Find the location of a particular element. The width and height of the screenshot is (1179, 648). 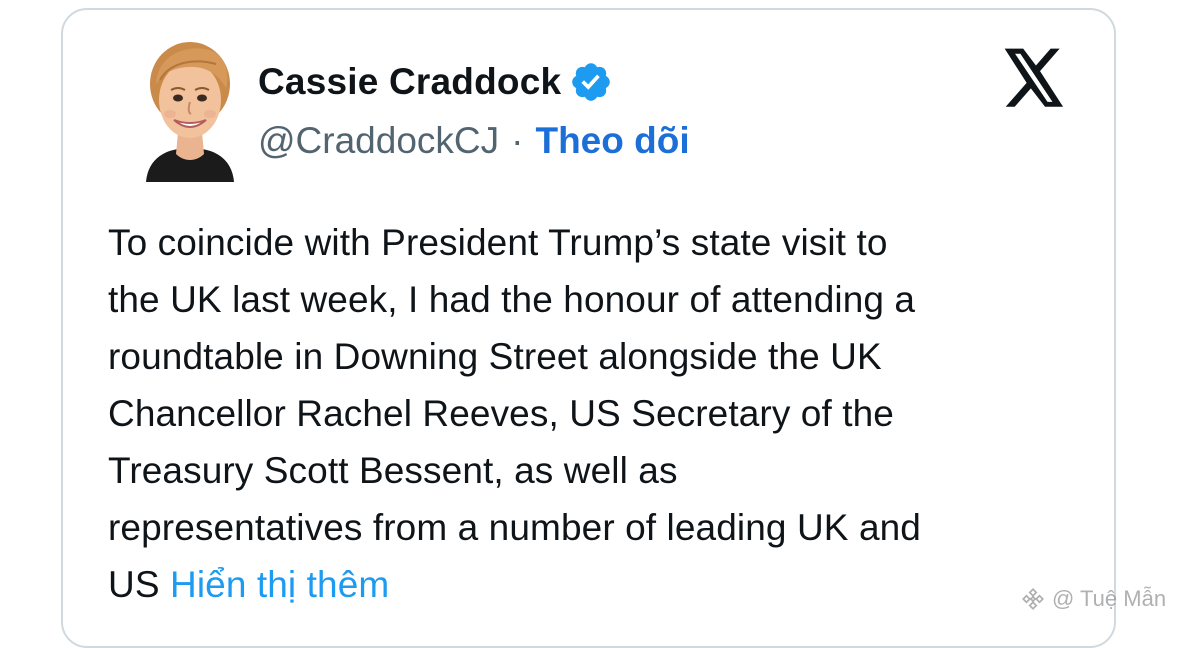

follow-button: Theo dõi is located at coordinates (612, 141).